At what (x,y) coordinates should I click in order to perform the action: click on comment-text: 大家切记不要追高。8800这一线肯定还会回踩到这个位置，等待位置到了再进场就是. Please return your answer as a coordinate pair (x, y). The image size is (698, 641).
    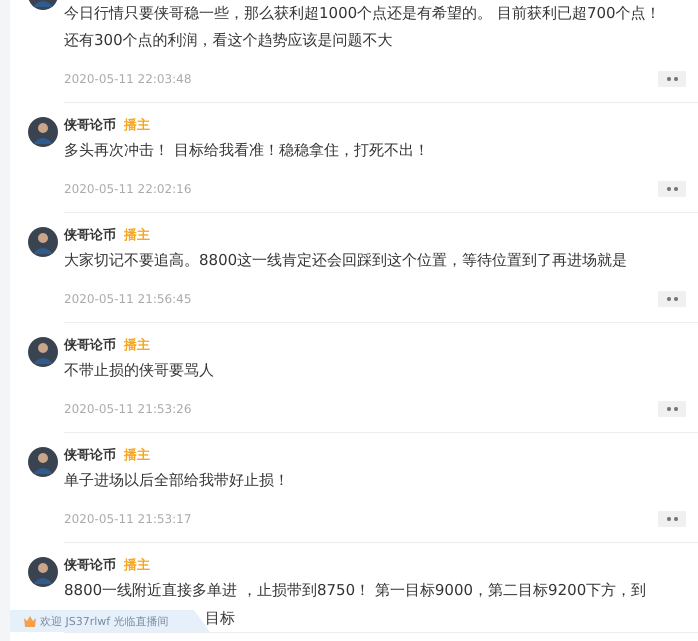
    Looking at the image, I should click on (346, 260).